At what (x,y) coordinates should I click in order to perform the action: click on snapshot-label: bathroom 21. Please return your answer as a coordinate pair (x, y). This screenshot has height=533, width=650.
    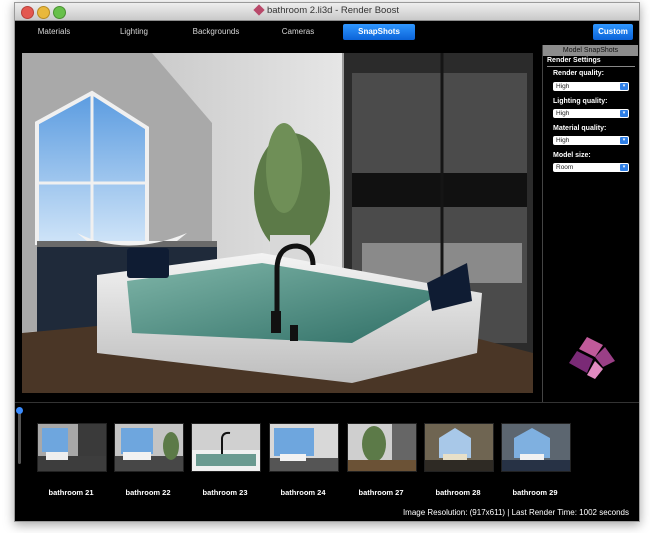
    Looking at the image, I should click on (71, 492).